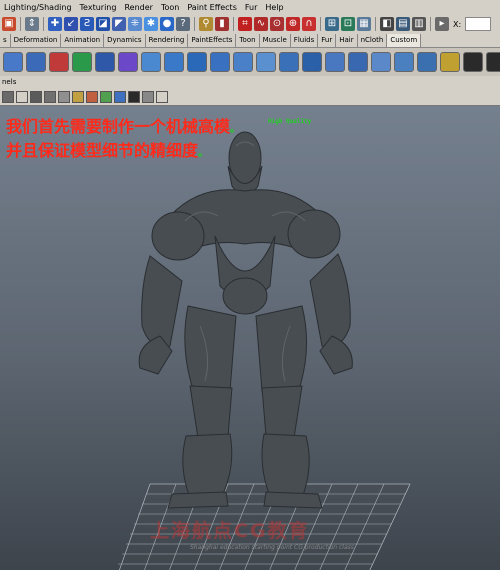 The image size is (500, 570). I want to click on combine-icon, so click(59, 62).